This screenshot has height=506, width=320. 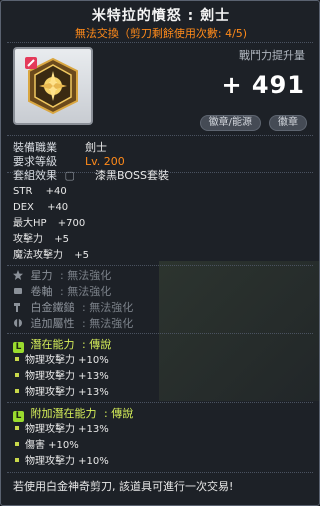 I want to click on stat-row: 攻擊力 +5, so click(x=41, y=240).